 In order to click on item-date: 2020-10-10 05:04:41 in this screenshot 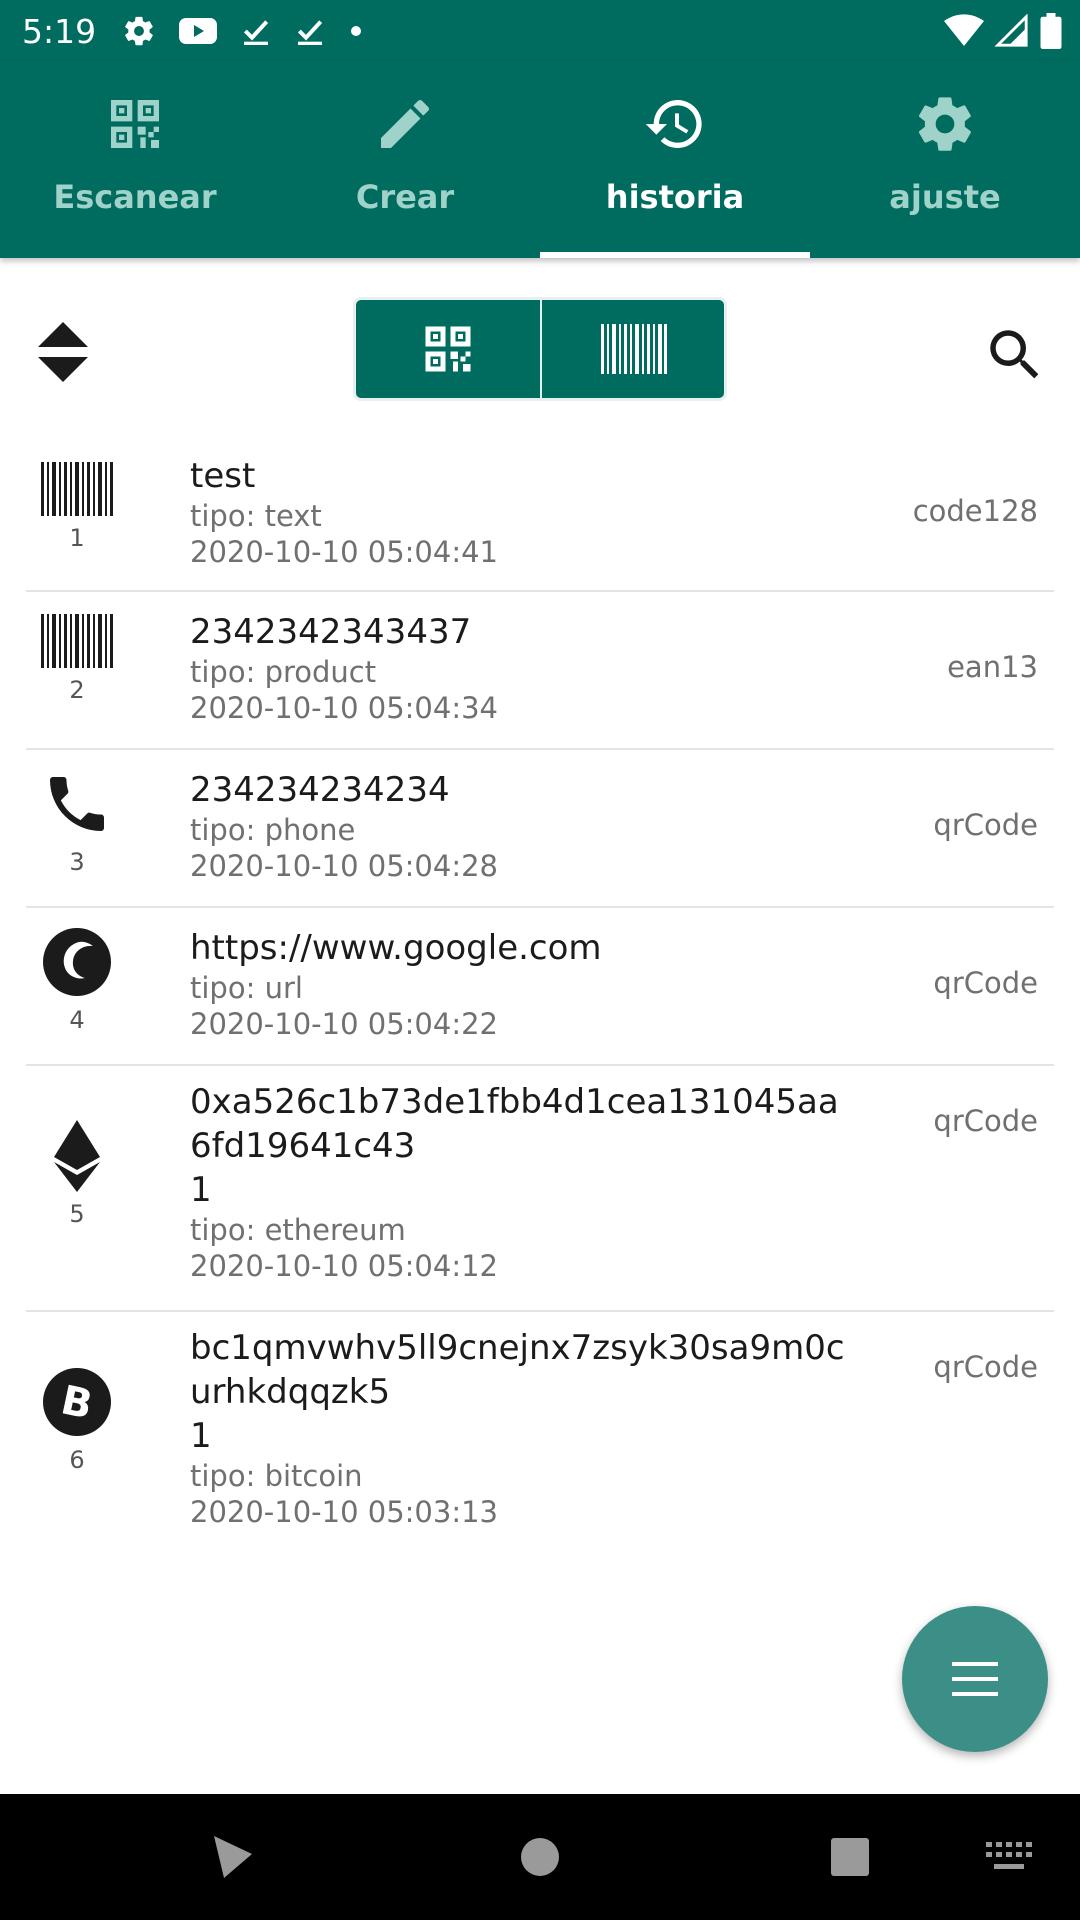, I will do `click(344, 552)`.